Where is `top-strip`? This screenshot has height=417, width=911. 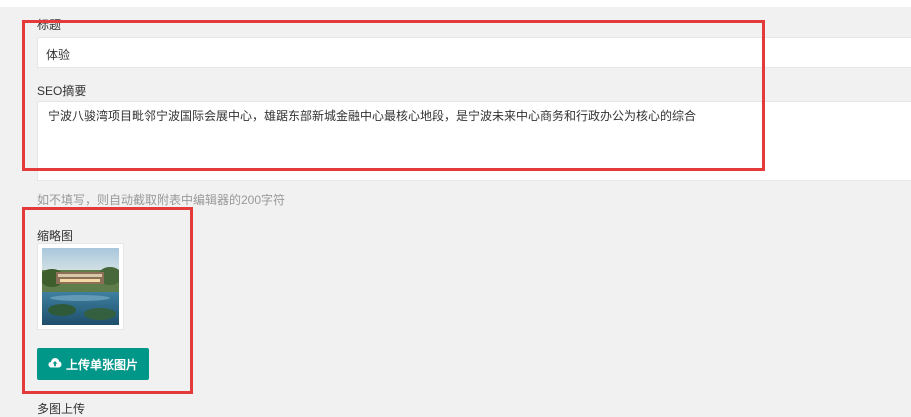
top-strip is located at coordinates (455, 3).